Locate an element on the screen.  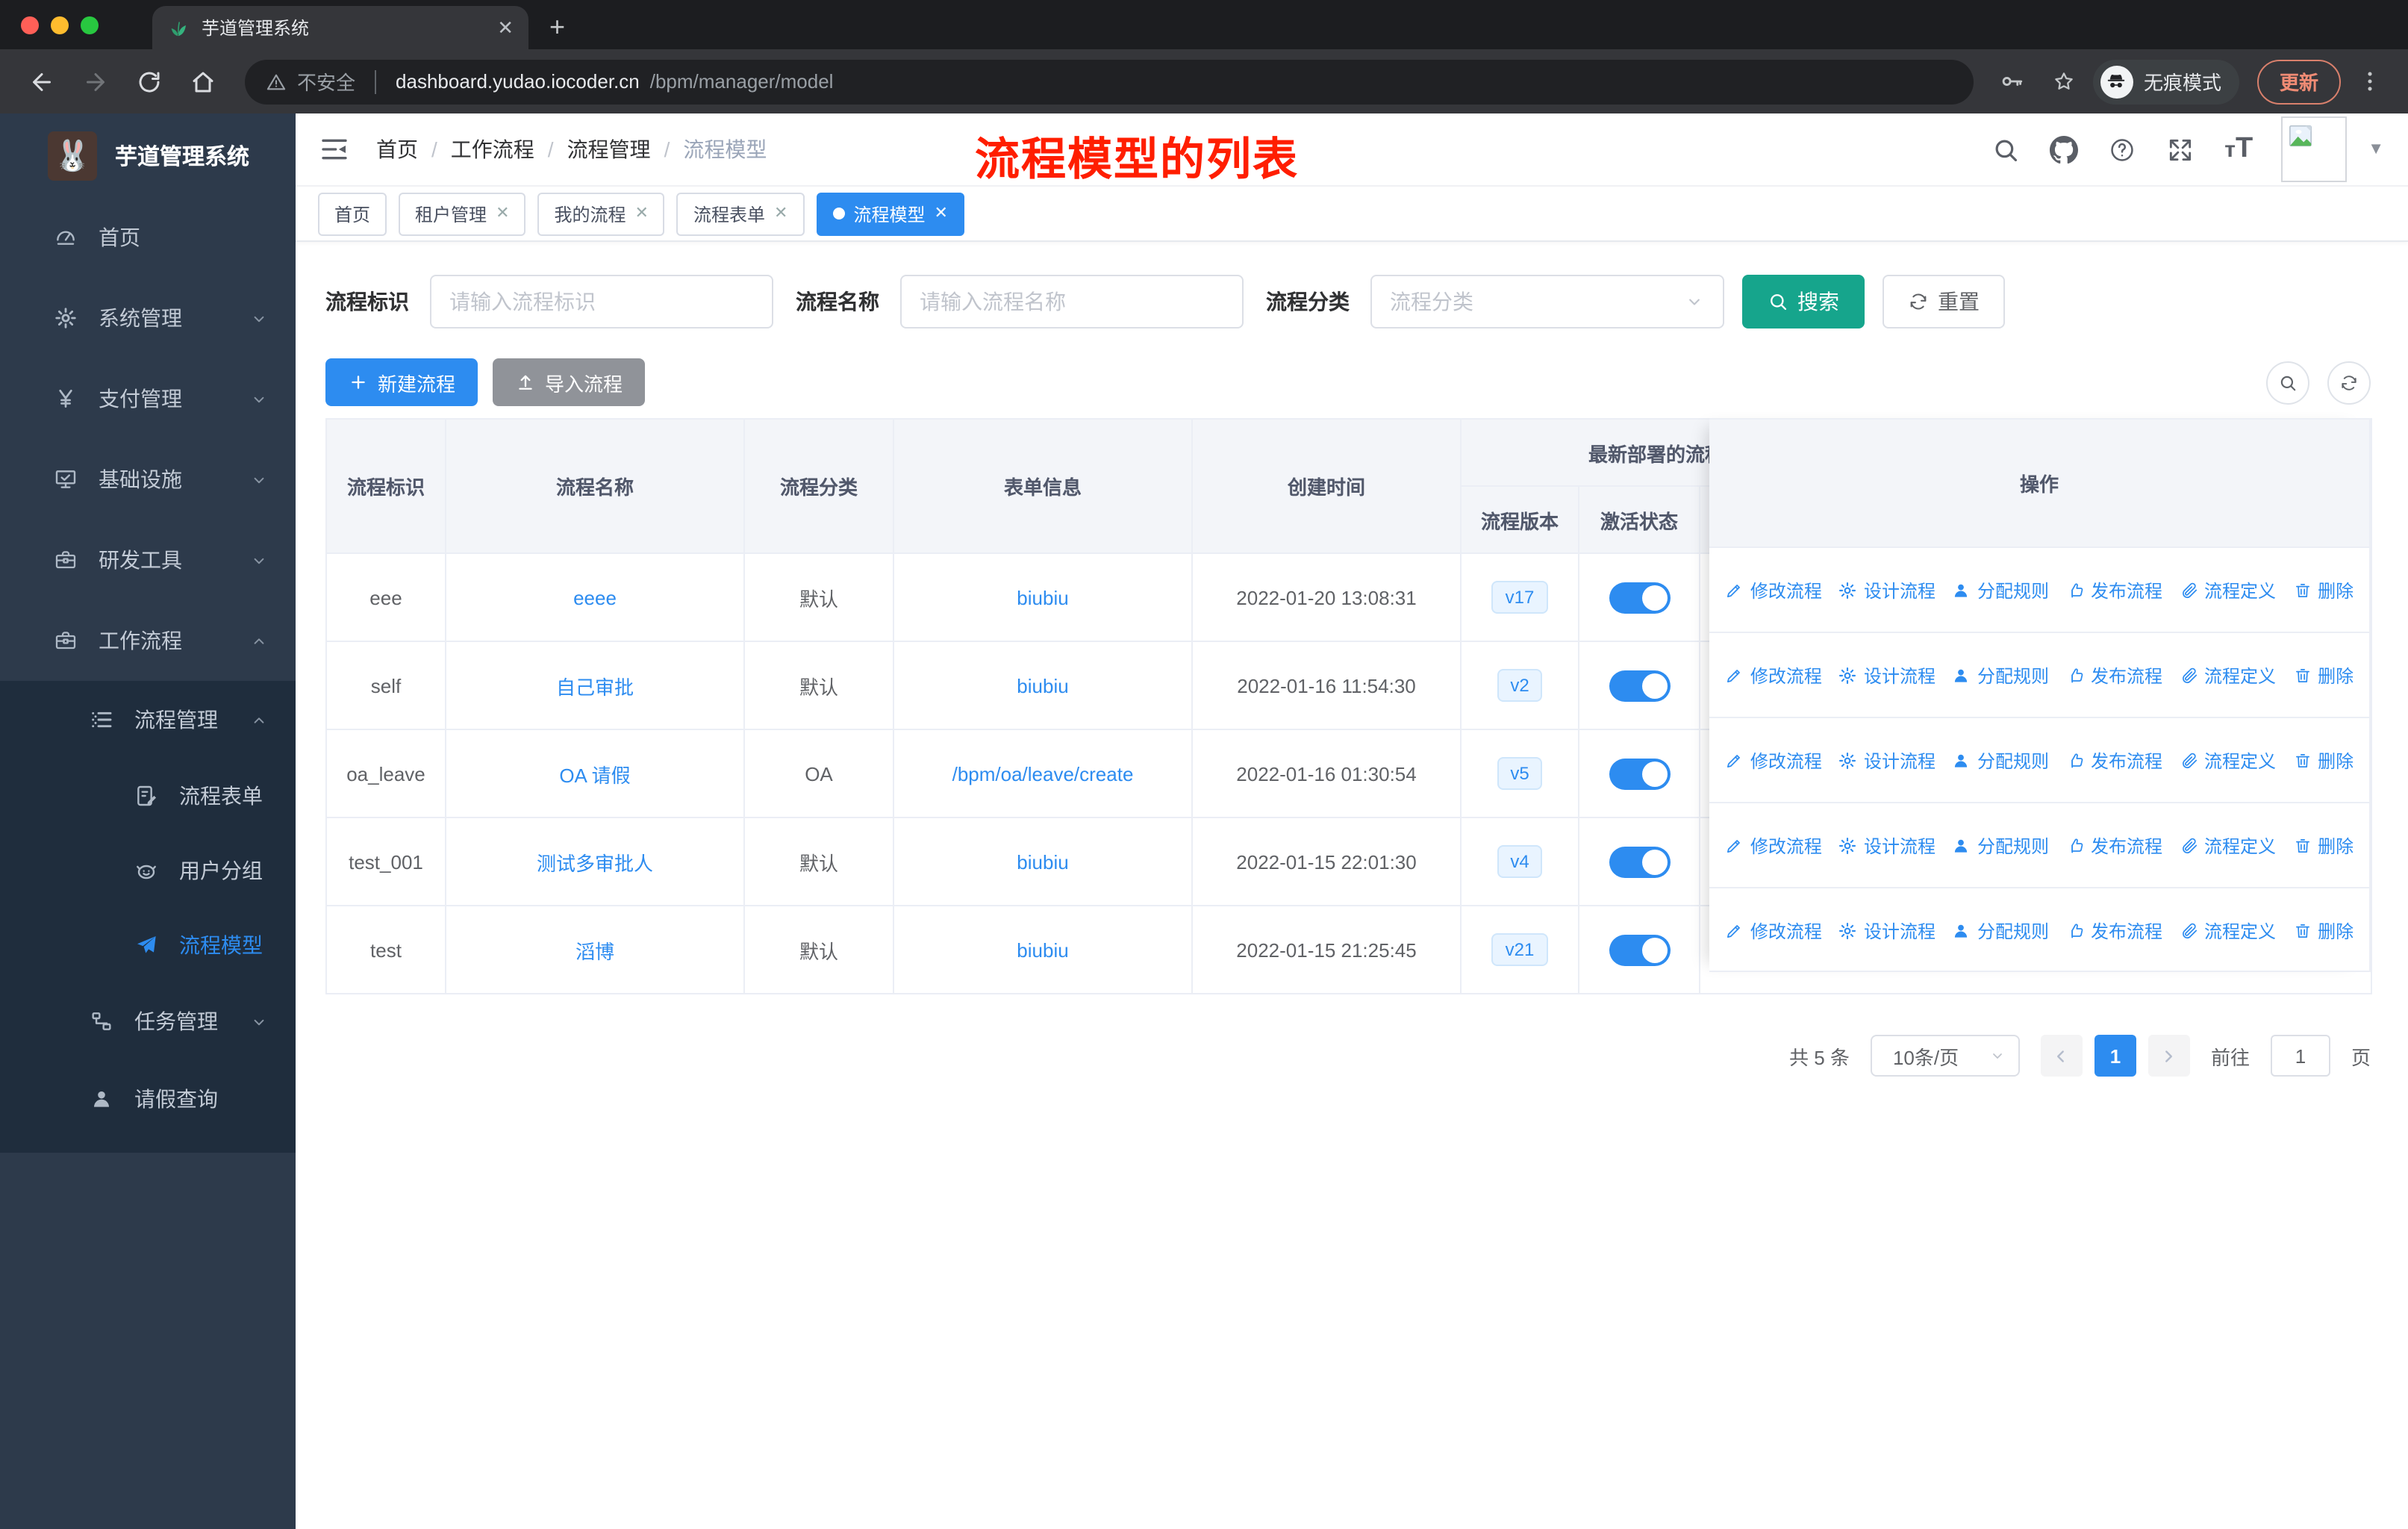
sidebar-collapse-icon is located at coordinates (334, 149).